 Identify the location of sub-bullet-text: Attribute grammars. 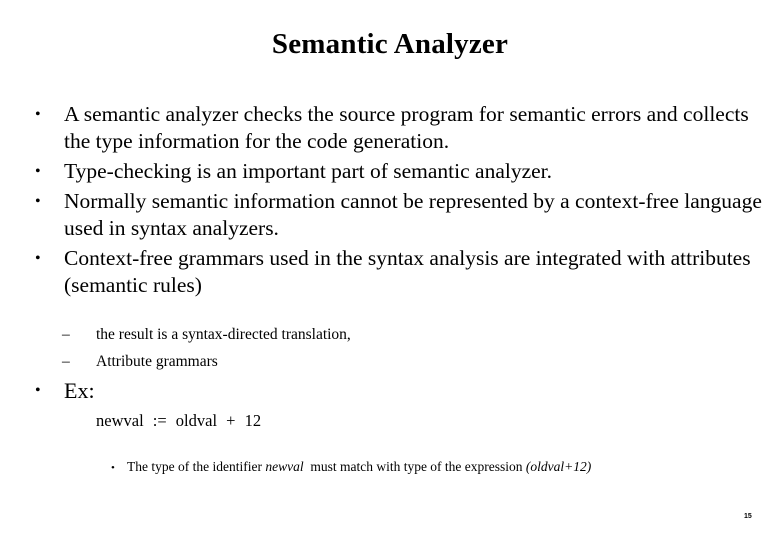
(157, 361).